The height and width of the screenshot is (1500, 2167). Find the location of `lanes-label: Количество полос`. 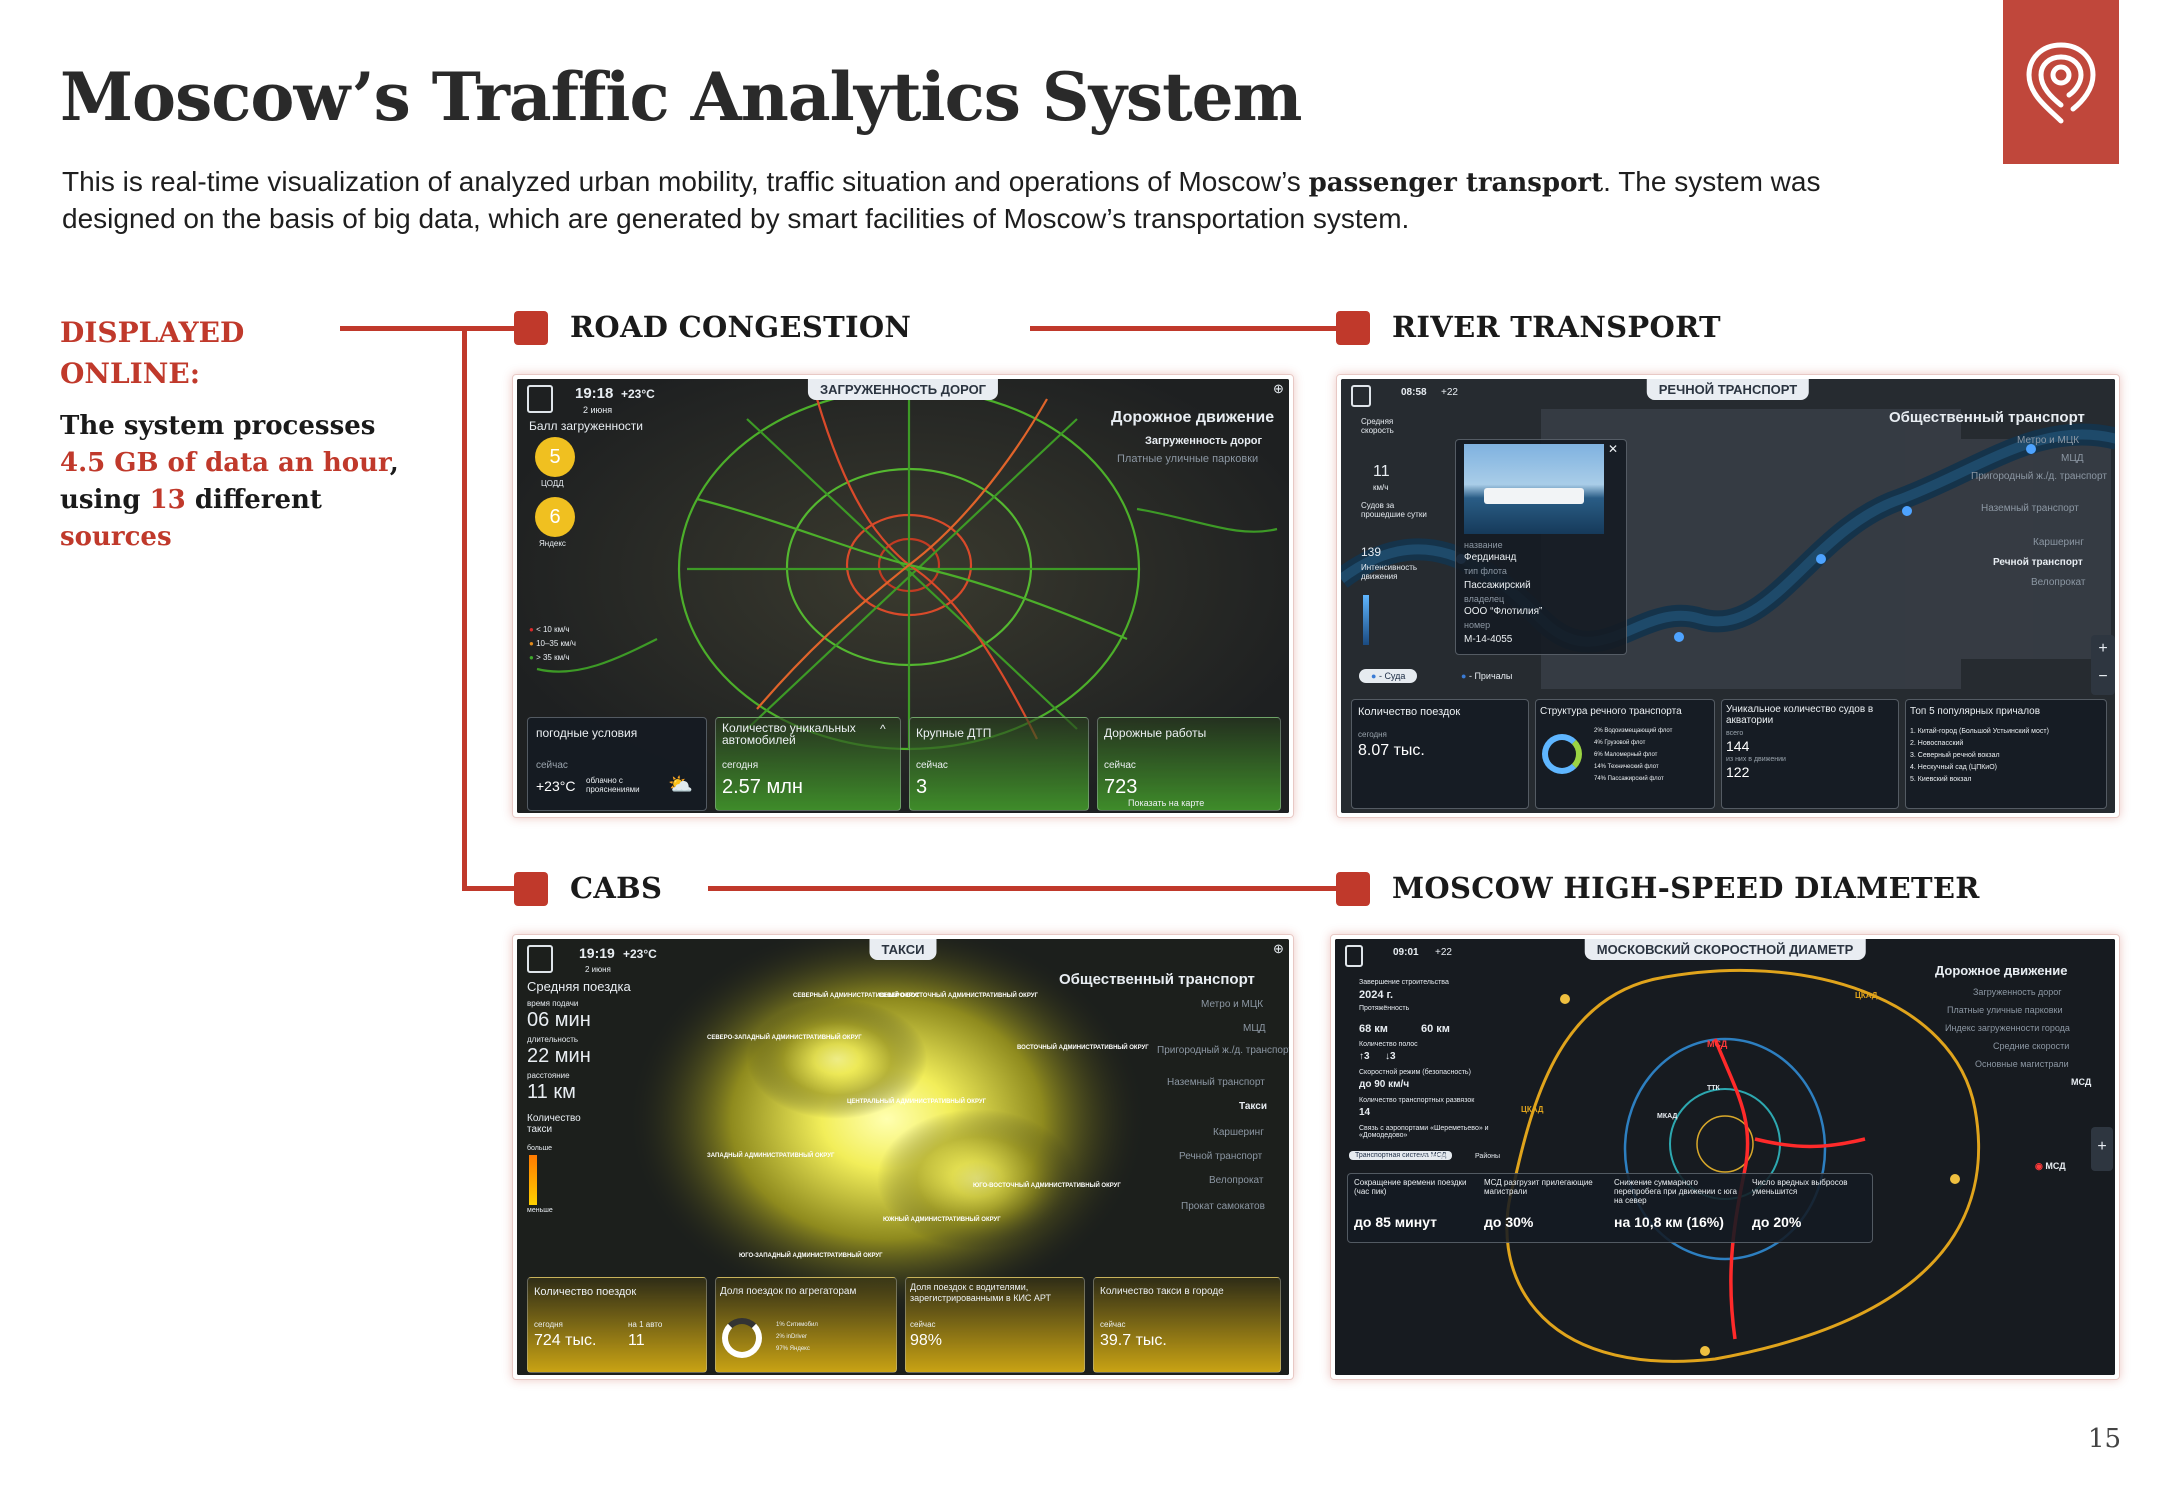

lanes-label: Количество полос is located at coordinates (1388, 1044).